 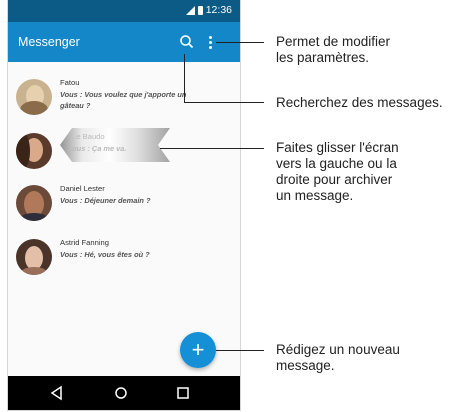 I want to click on conversation-name: Astrid Fanning, so click(x=84, y=242).